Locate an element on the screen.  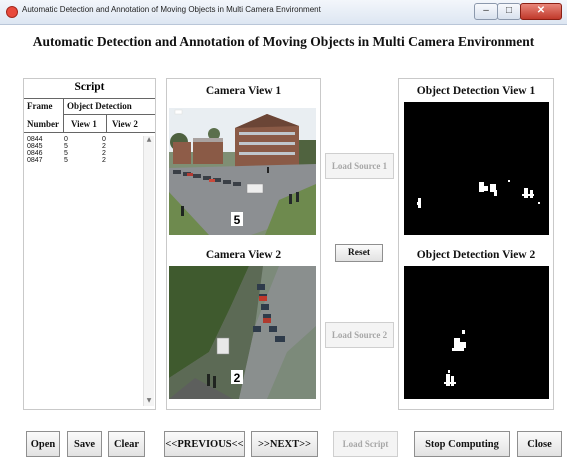
scroll-down-arrow-icon: ▼ is located at coordinates (149, 400).